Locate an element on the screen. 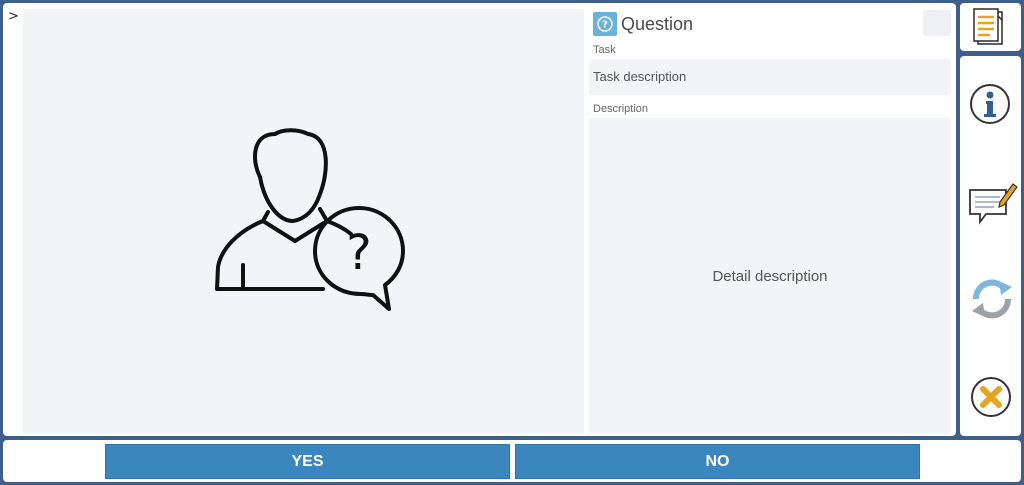 Image resolution: width=1024 pixels, height=485 pixels. question-circle-icon: ? is located at coordinates (605, 24).